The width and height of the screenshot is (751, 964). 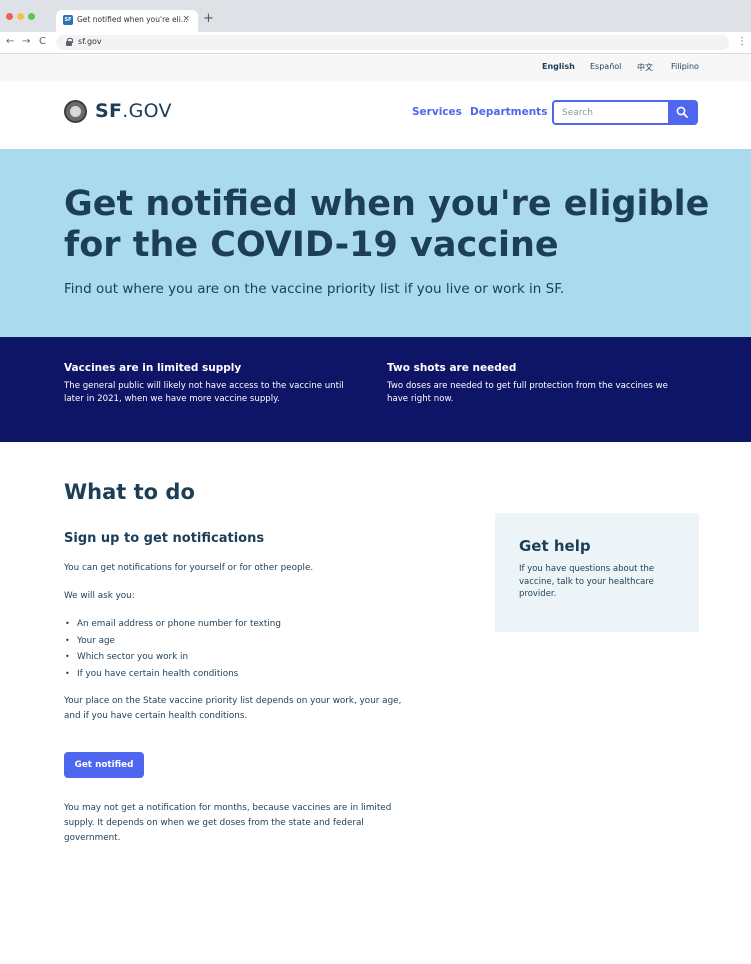 What do you see at coordinates (172, 674) in the screenshot?
I see `list-item: If you have certain health conditions` at bounding box center [172, 674].